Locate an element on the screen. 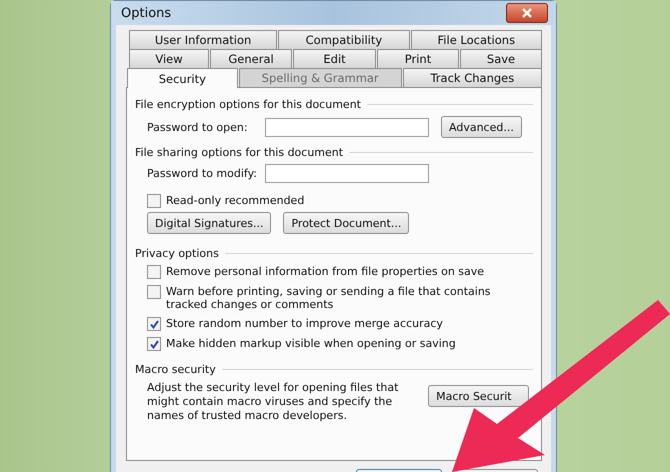 This screenshot has width=670, height=472. field-label: Password to modify: is located at coordinates (202, 173).